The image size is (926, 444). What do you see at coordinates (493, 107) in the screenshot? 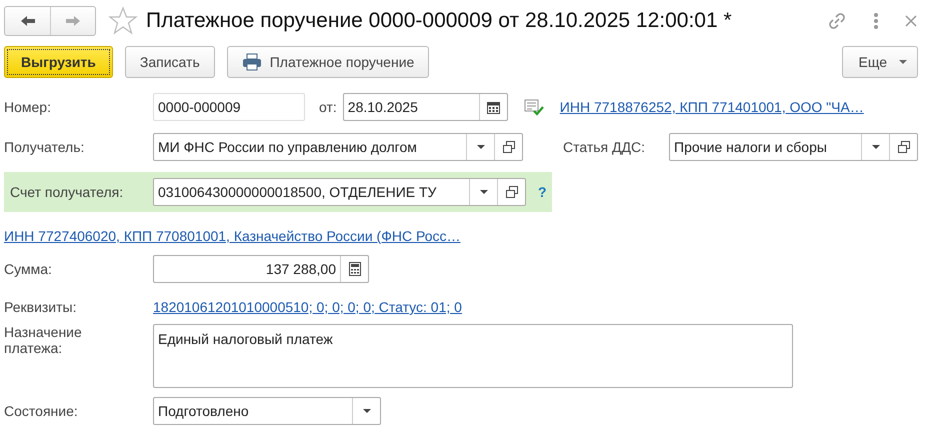
I see `calendar-icon` at bounding box center [493, 107].